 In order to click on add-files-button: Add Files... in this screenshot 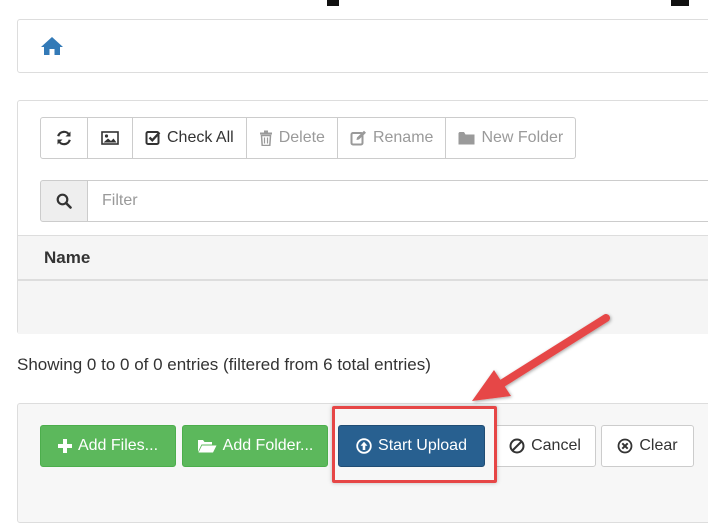, I will do `click(108, 446)`.